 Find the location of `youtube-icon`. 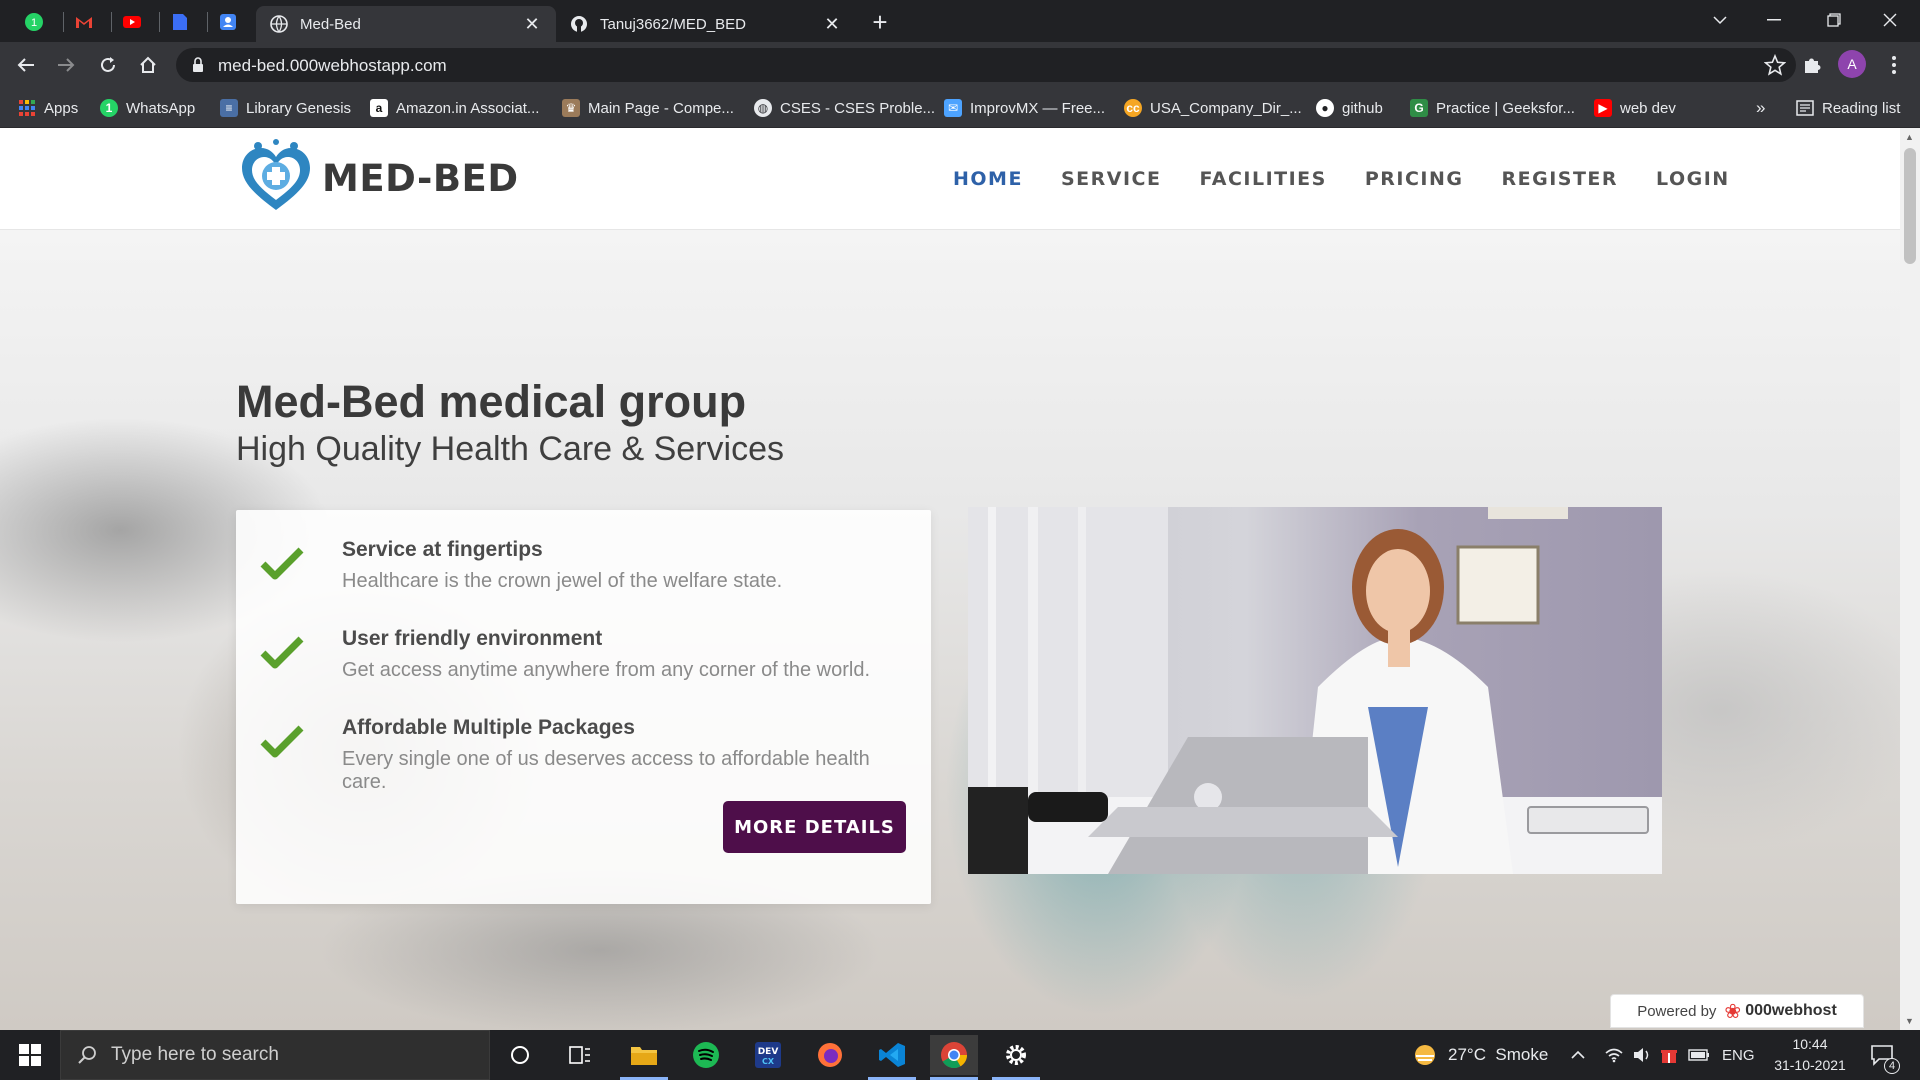

youtube-icon is located at coordinates (132, 22).